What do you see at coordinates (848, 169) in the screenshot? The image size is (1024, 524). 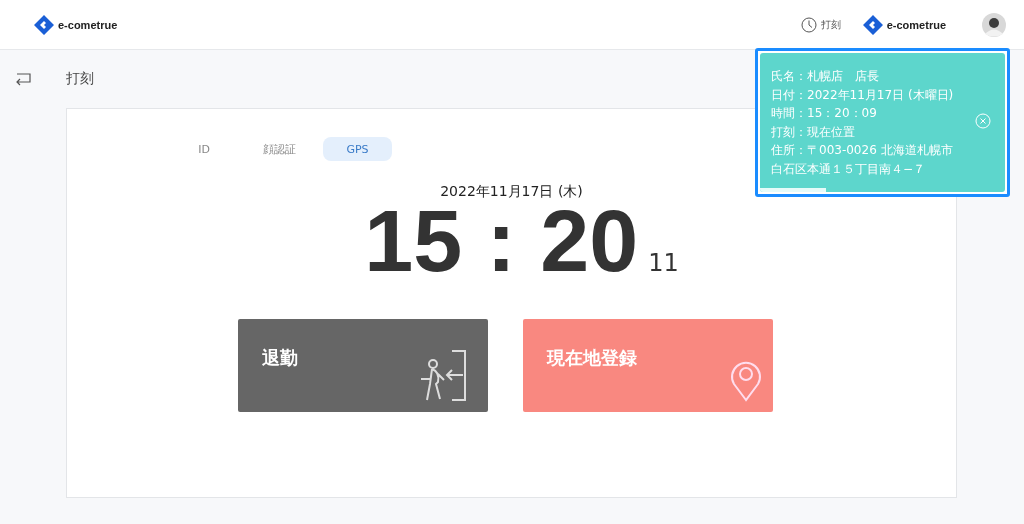 I see `toast-line: 白石区本通１５丁目南４−７` at bounding box center [848, 169].